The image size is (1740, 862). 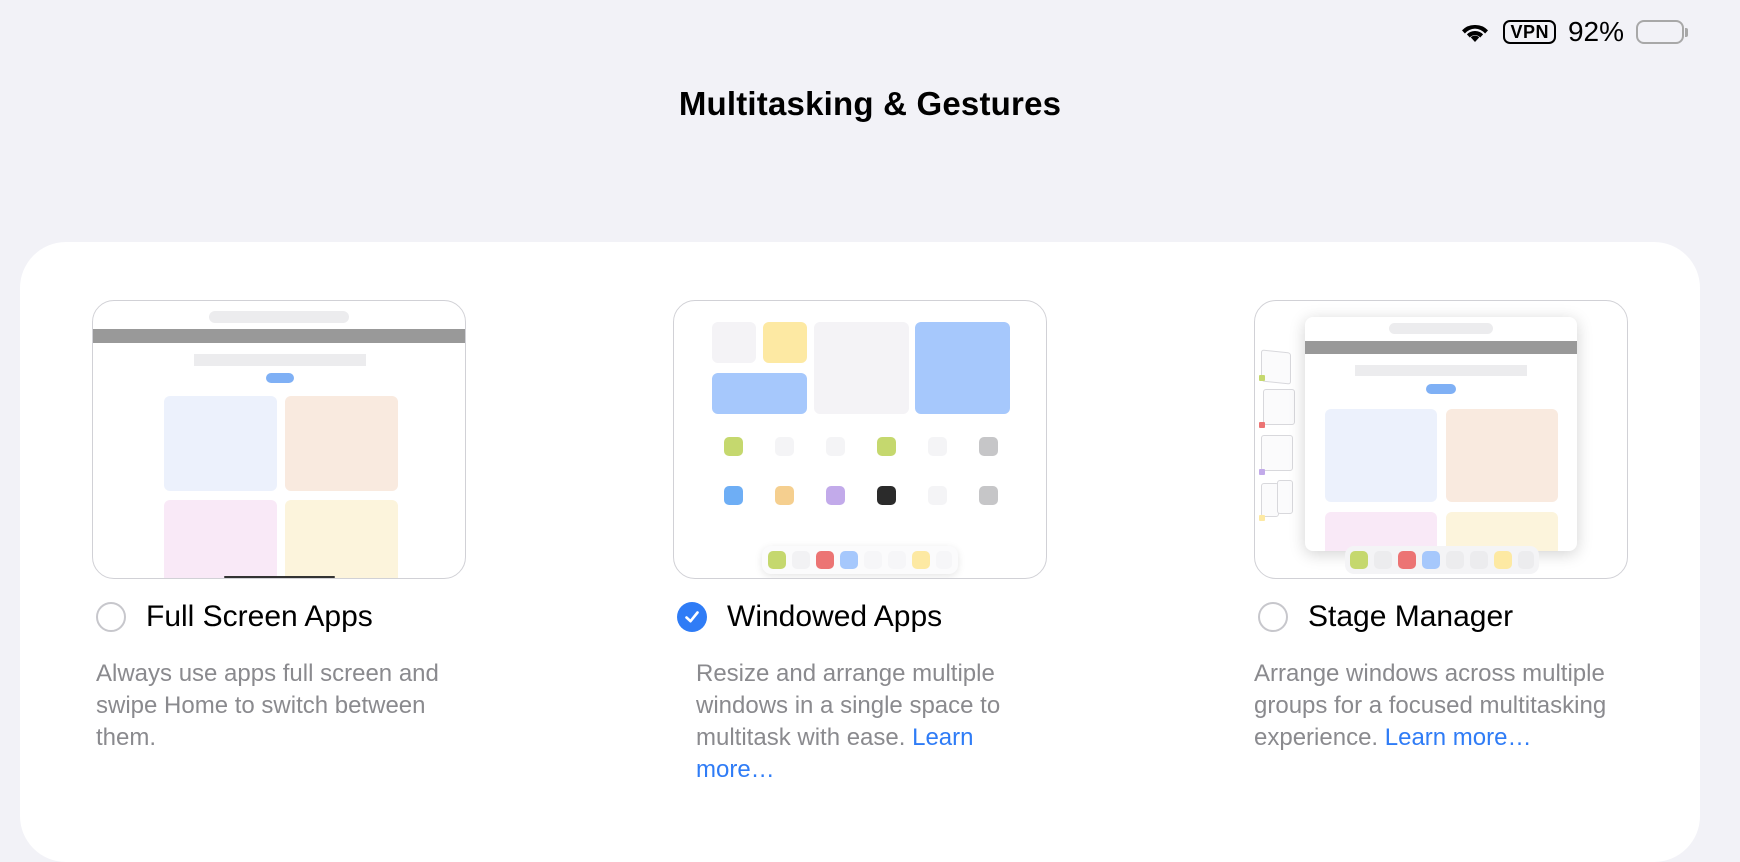 What do you see at coordinates (1662, 32) in the screenshot?
I see `battery-icon` at bounding box center [1662, 32].